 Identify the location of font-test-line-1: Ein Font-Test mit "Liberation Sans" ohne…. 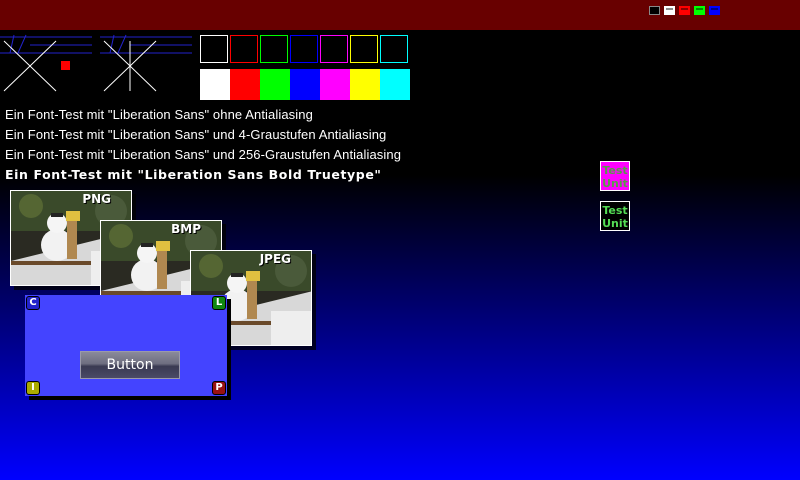
(159, 114).